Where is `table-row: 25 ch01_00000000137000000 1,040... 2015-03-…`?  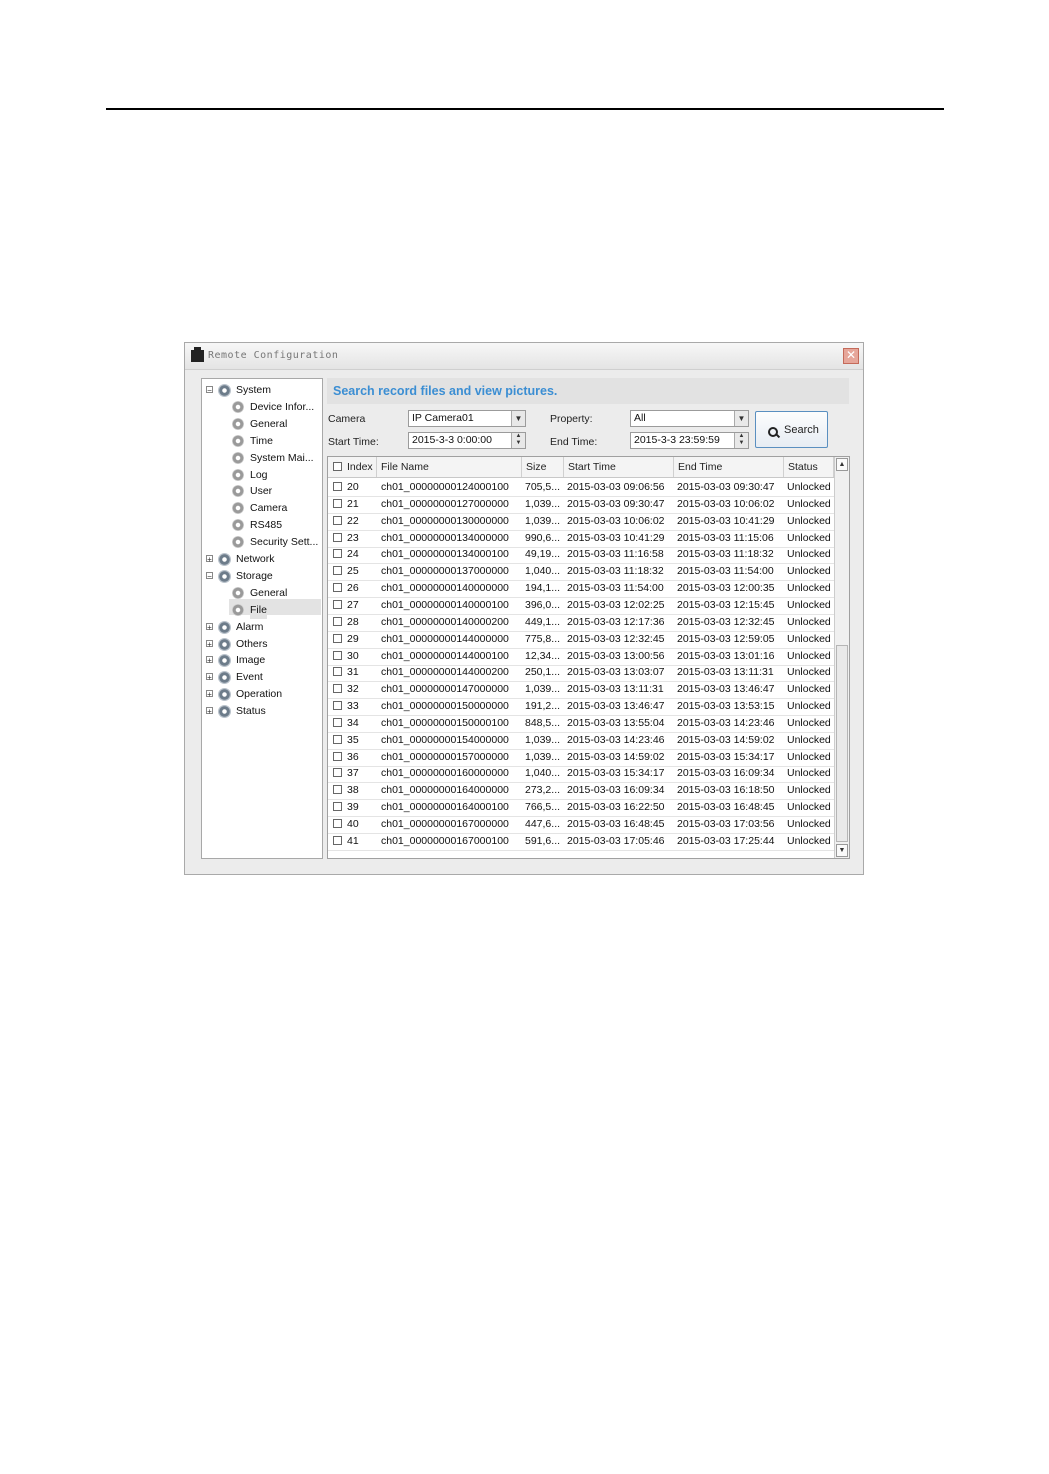
table-row: 25 ch01_00000000137000000 1,040... 2015-03-… is located at coordinates (581, 572).